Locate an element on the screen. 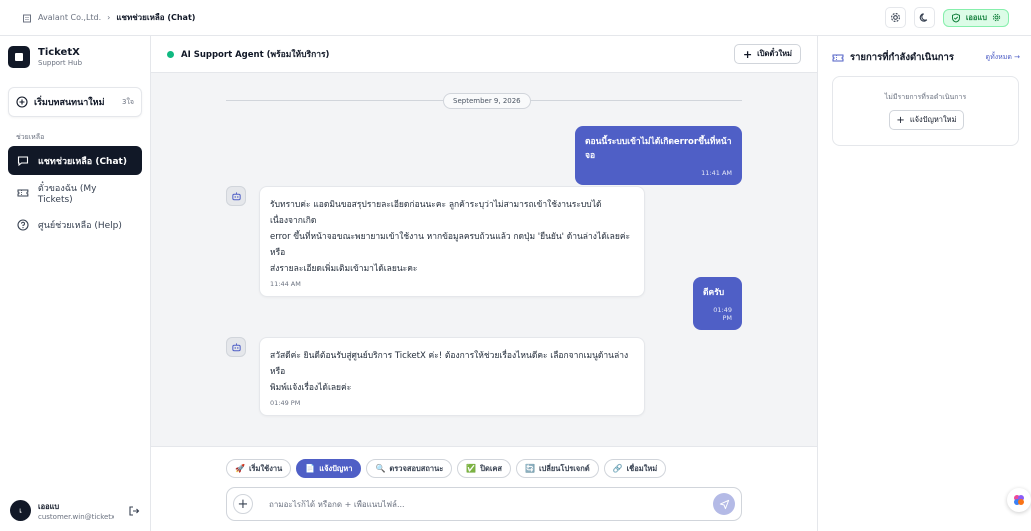 Image resolution: width=1031 pixels, height=531 pixels. arrow-right-icon: → is located at coordinates (1017, 57).